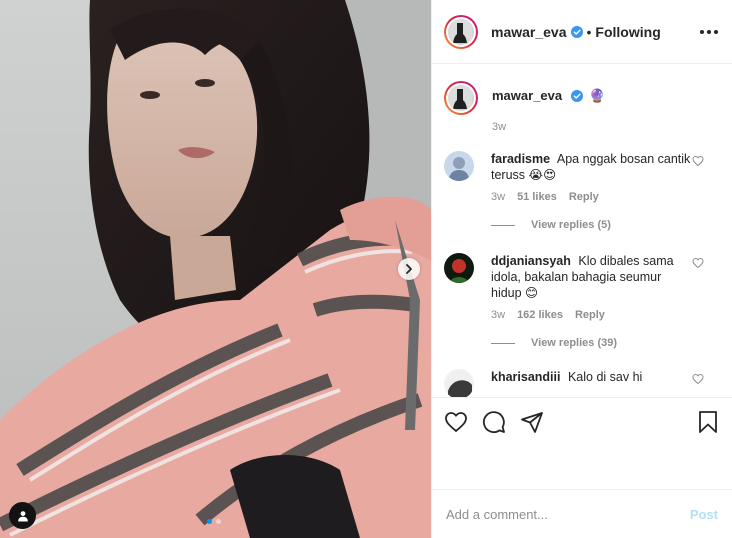 This screenshot has height=538, width=732. I want to click on carousel-dot-active, so click(209, 521).